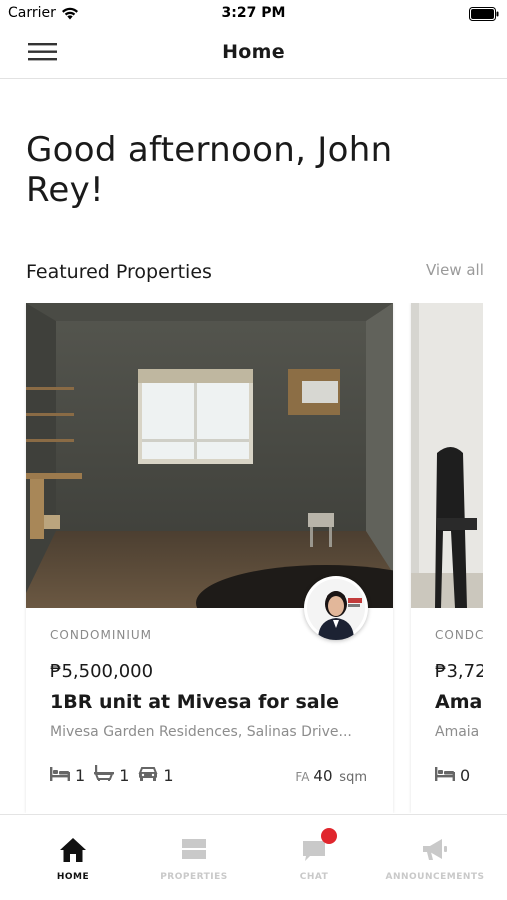  What do you see at coordinates (329, 836) in the screenshot?
I see `chat-notification-badge` at bounding box center [329, 836].